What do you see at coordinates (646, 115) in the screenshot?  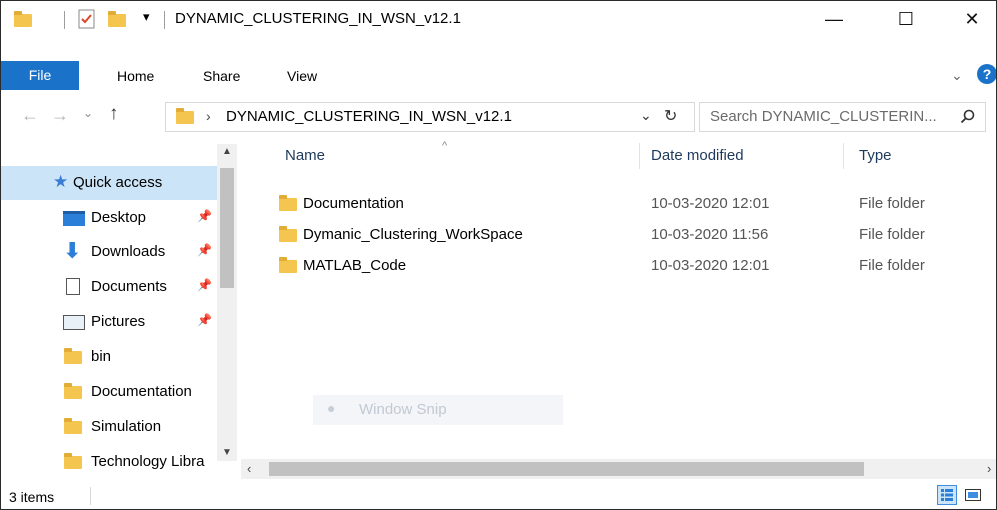 I see `address-dropdown-icon: ⌄` at bounding box center [646, 115].